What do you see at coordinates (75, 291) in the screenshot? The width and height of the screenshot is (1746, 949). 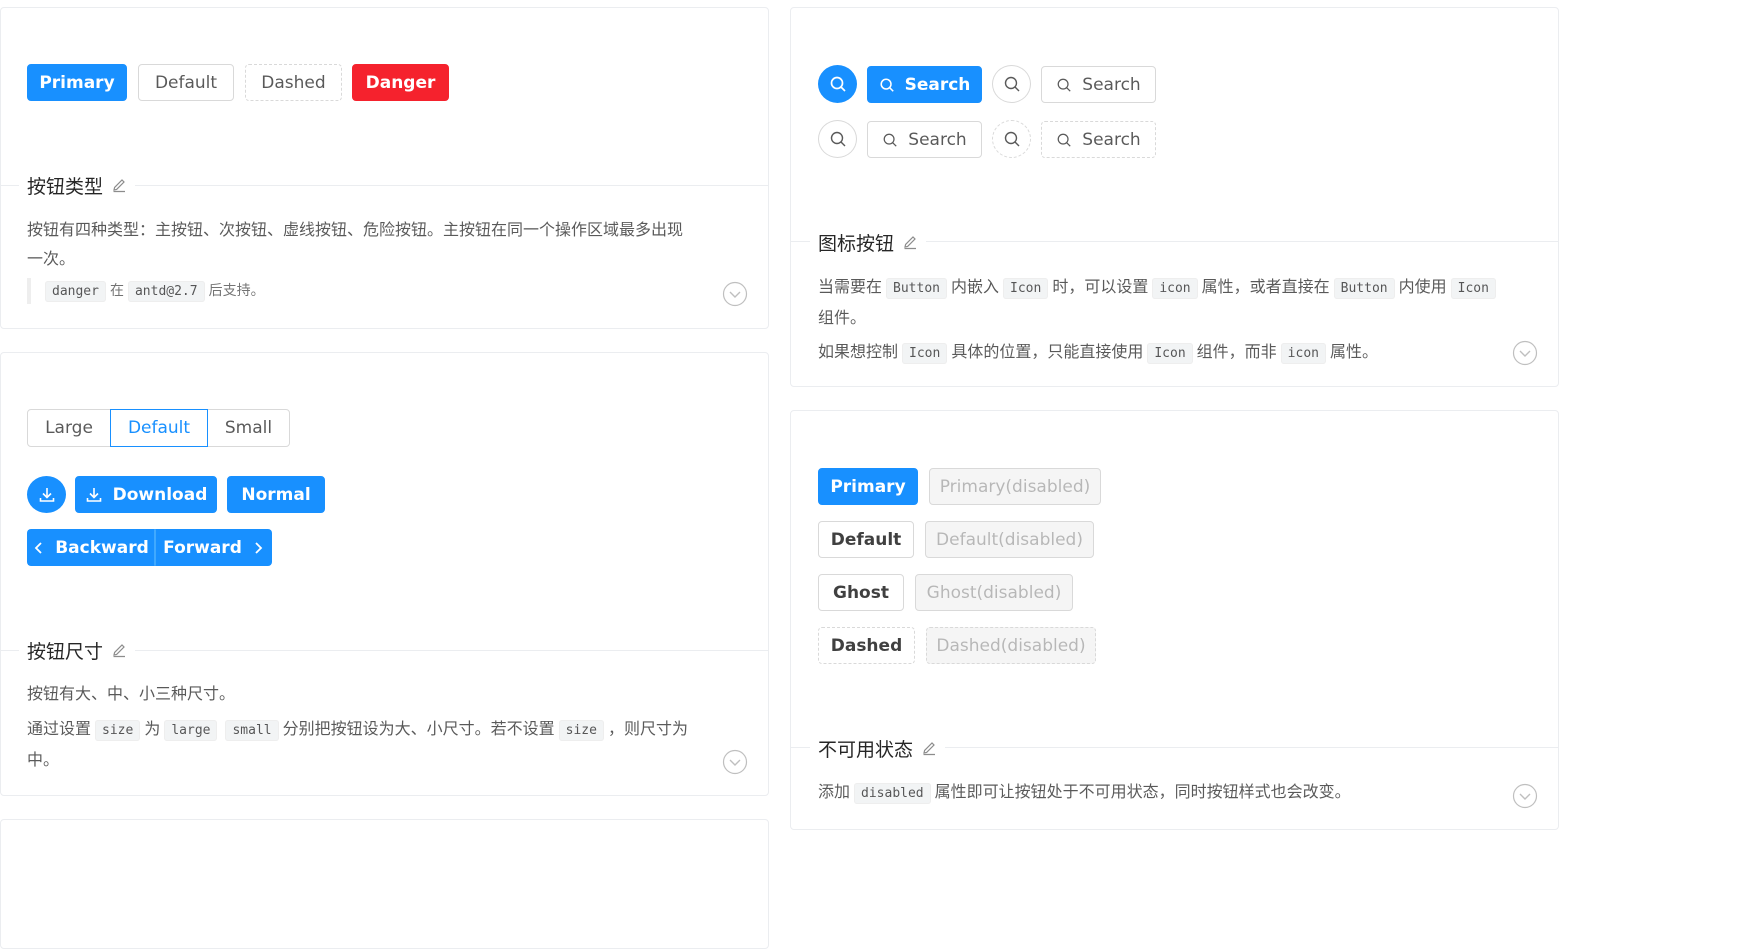 I see `code-danger: danger` at bounding box center [75, 291].